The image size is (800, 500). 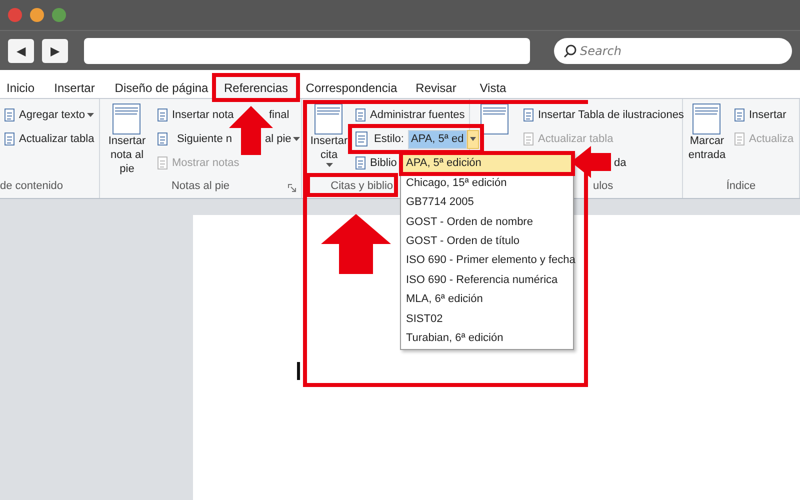 I want to click on ribbon-button: Insertar cita, so click(x=329, y=134).